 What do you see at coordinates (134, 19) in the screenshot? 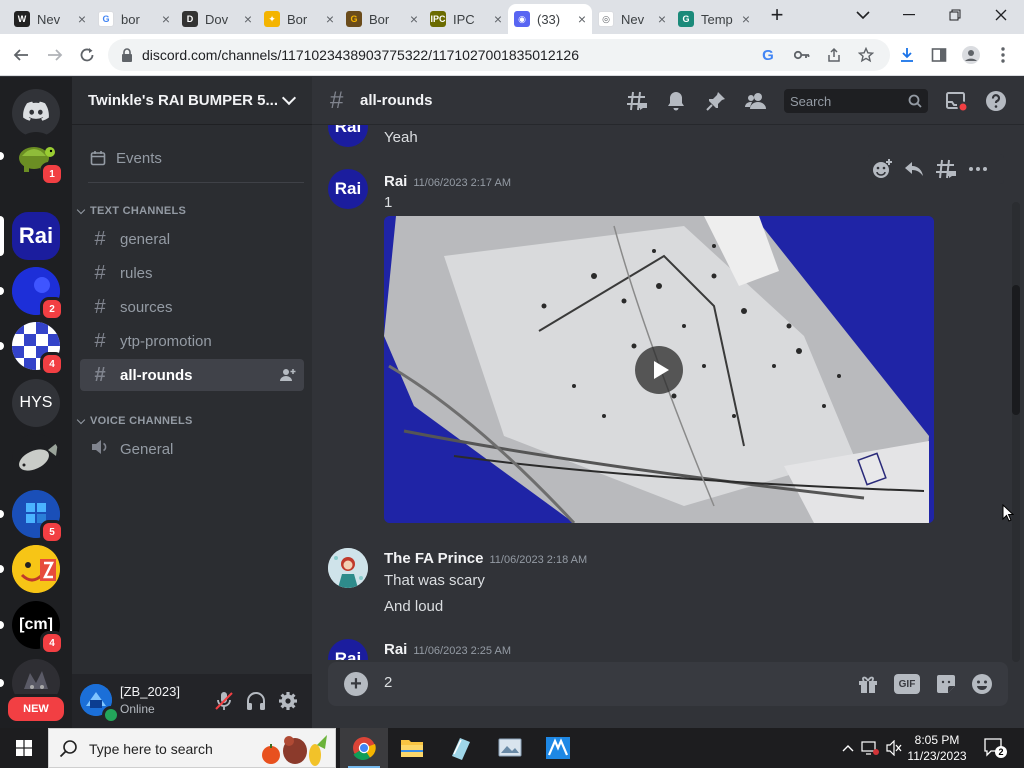
I see `tab-1: Gbor ×` at bounding box center [134, 19].